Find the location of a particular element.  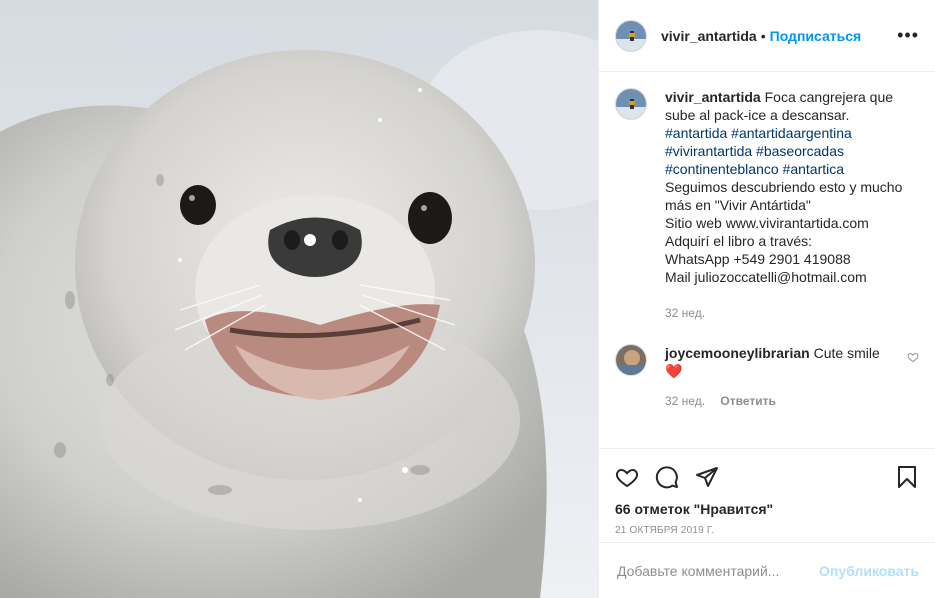

comment-meta: 32 нед. Ответить is located at coordinates (782, 401).